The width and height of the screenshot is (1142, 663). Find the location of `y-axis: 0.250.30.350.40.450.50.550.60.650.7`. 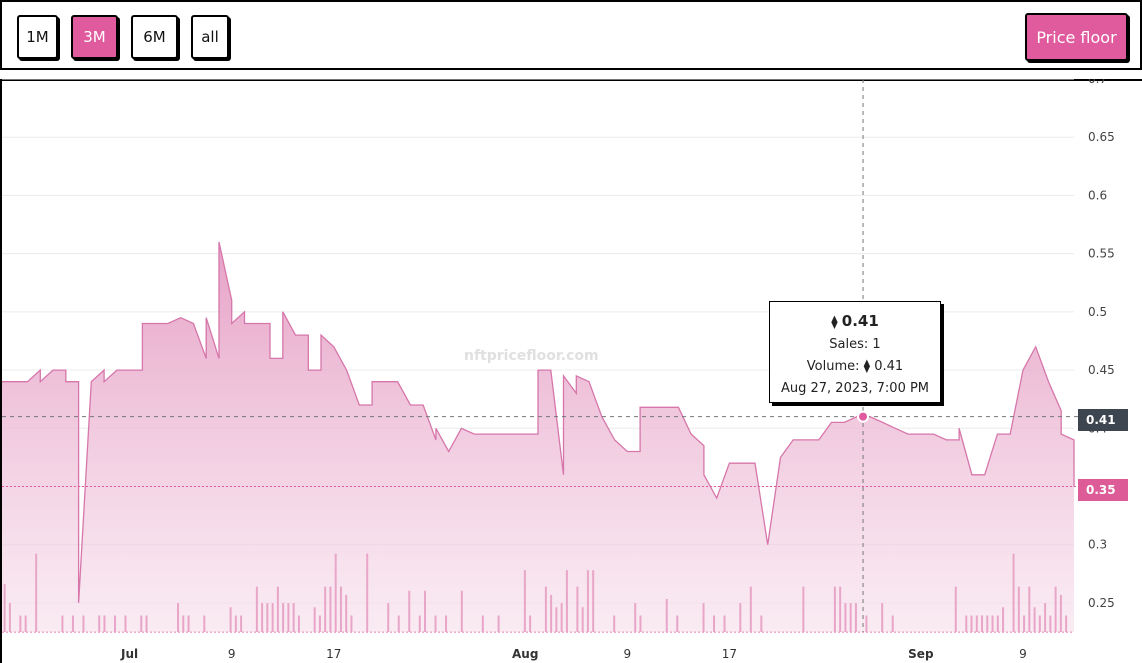

y-axis: 0.250.30.350.40.450.50.550.60.650.7 is located at coordinates (1101, 344).